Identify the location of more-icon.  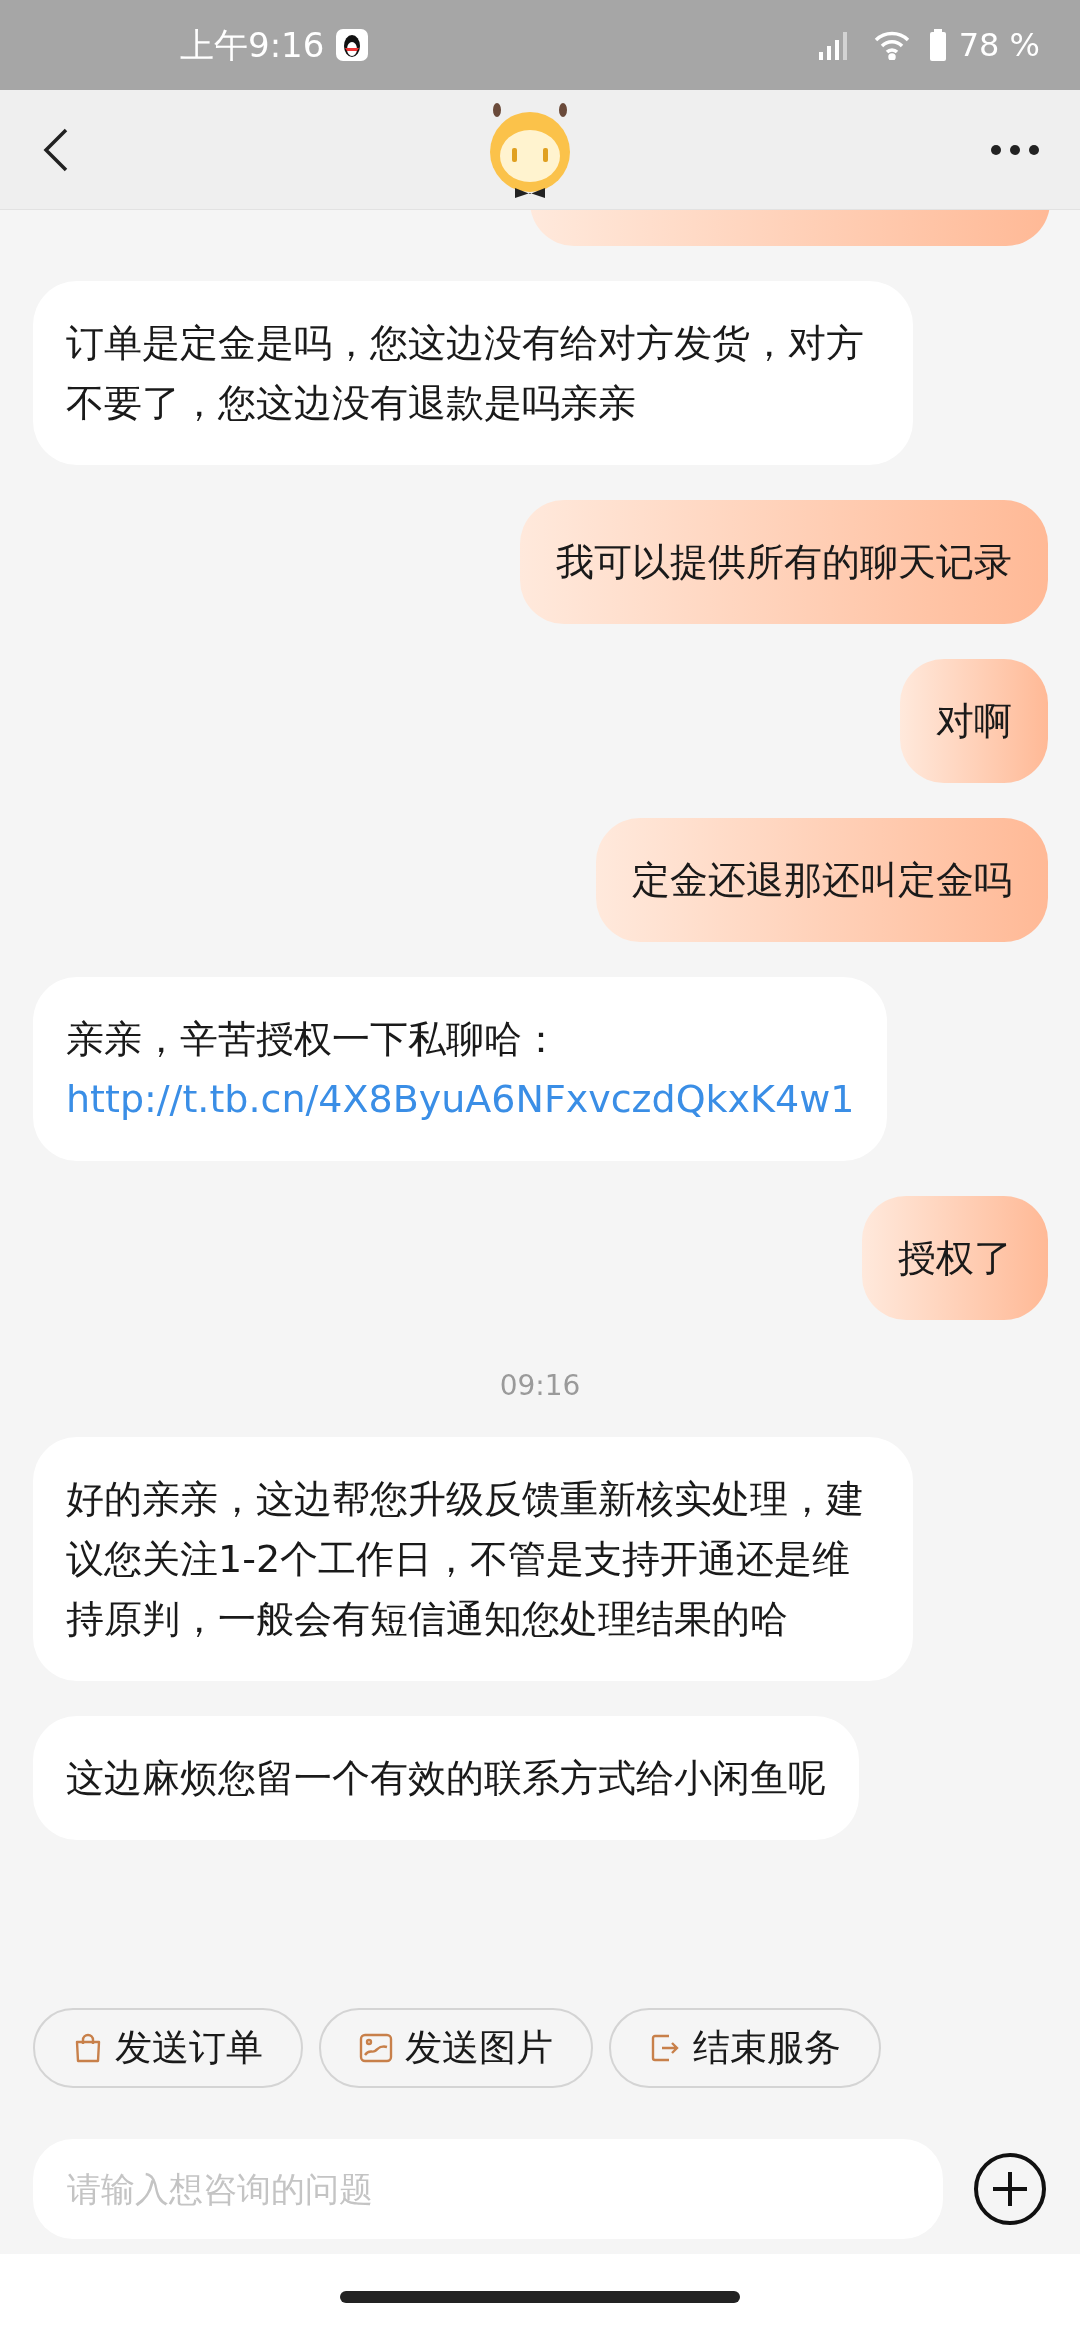
(1015, 149).